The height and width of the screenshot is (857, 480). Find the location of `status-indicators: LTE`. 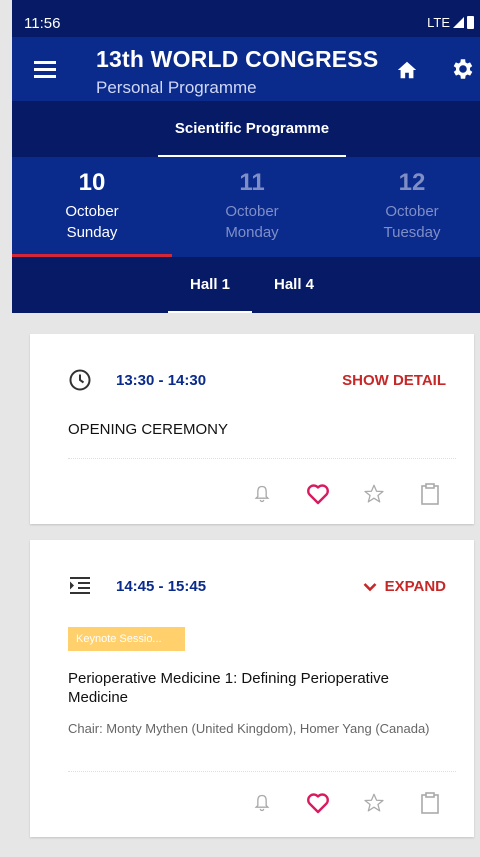

status-indicators: LTE is located at coordinates (450, 22).